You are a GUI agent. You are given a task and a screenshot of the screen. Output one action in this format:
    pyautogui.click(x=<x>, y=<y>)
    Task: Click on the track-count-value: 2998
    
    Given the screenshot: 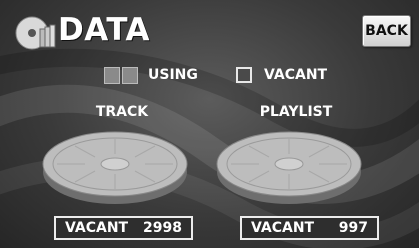 What is the action you would take?
    pyautogui.click(x=162, y=228)
    